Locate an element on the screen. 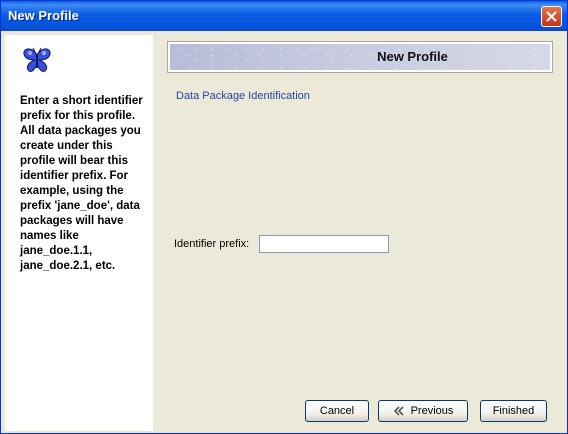 The height and width of the screenshot is (434, 568). title-bar: New Profile is located at coordinates (284, 16).